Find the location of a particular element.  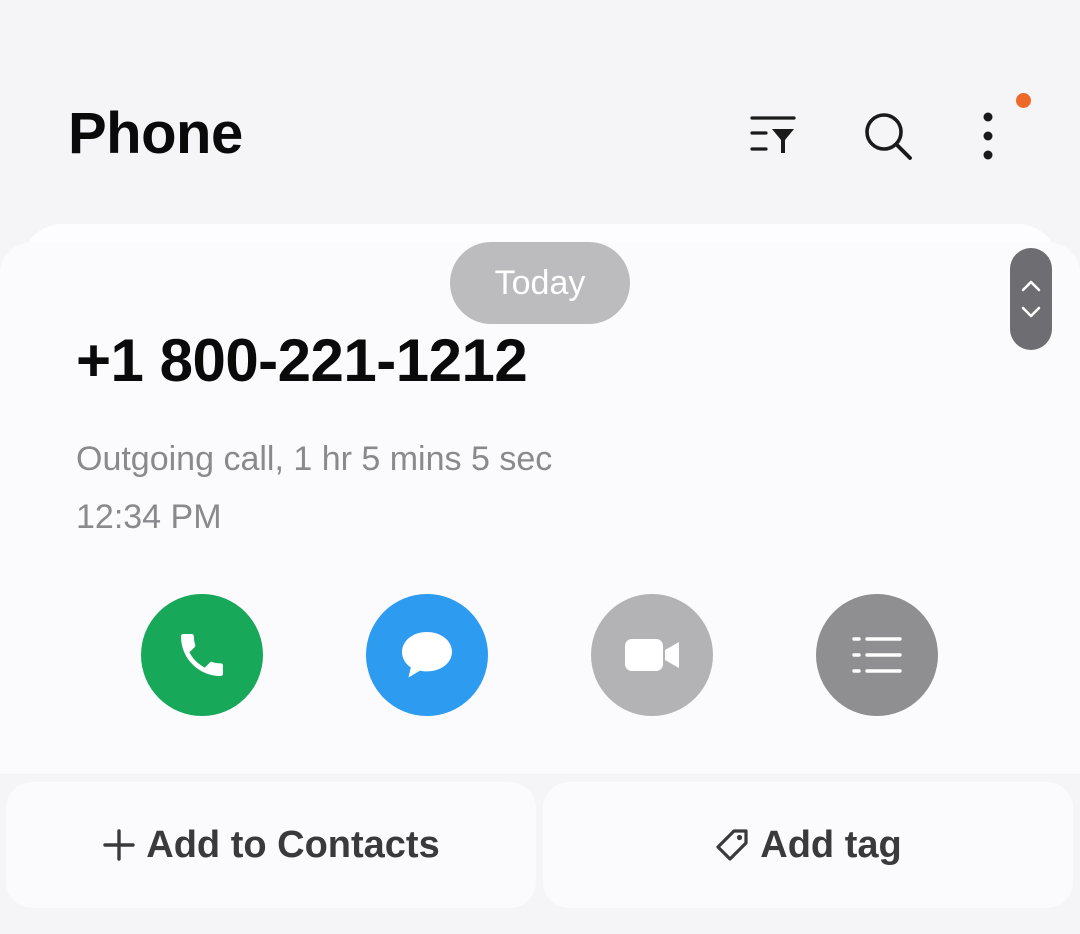

video-icon is located at coordinates (652, 655).